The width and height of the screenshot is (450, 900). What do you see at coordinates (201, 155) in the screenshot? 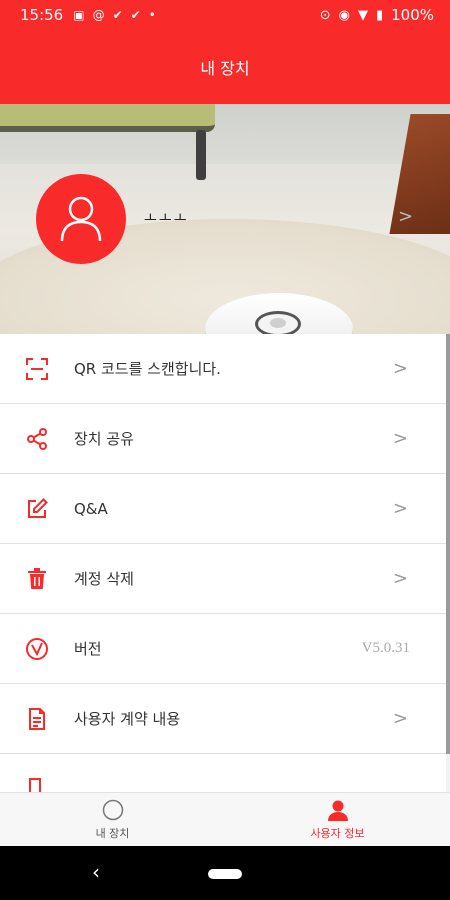
I see `hero-sofa-leg` at bounding box center [201, 155].